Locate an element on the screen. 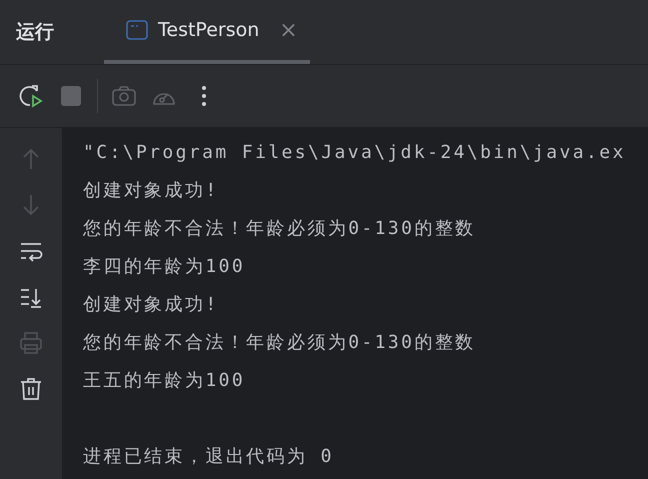 The width and height of the screenshot is (648, 479). exit-message: 进程已结束，退出代码为 0 is located at coordinates (208, 457).